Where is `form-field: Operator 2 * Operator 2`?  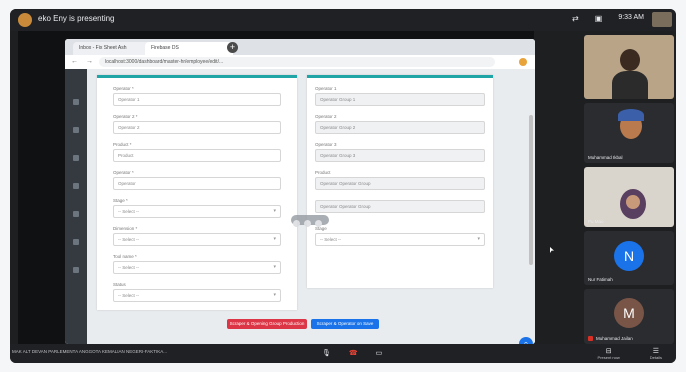 form-field: Operator 2 * Operator 2 is located at coordinates (197, 124).